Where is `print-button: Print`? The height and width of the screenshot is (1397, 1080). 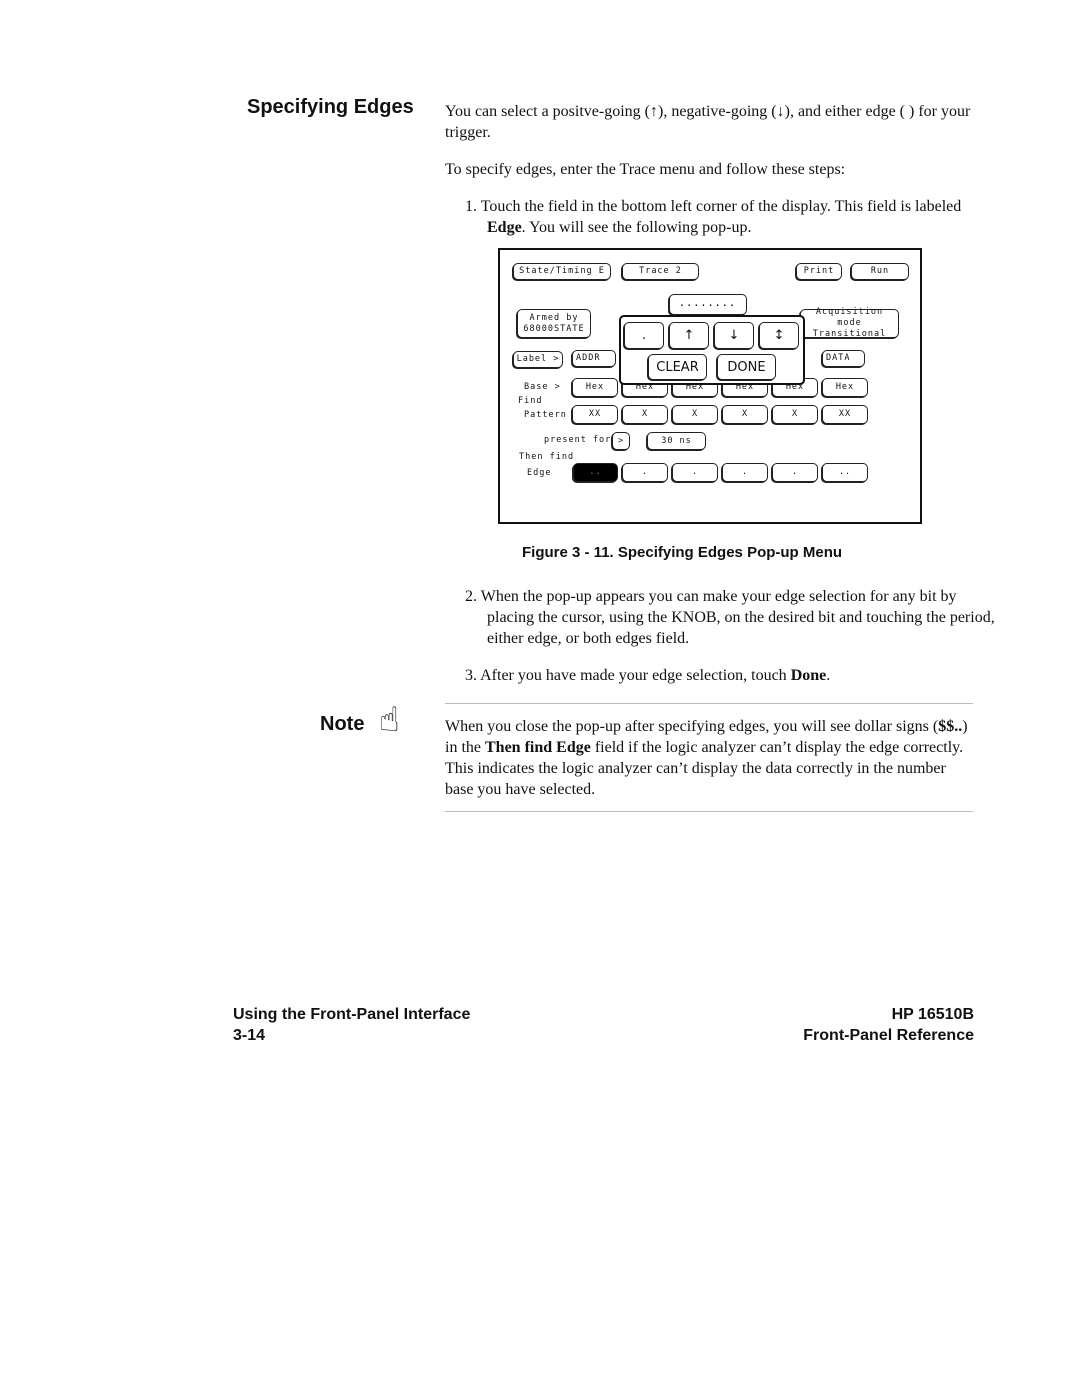
print-button: Print is located at coordinates (819, 271).